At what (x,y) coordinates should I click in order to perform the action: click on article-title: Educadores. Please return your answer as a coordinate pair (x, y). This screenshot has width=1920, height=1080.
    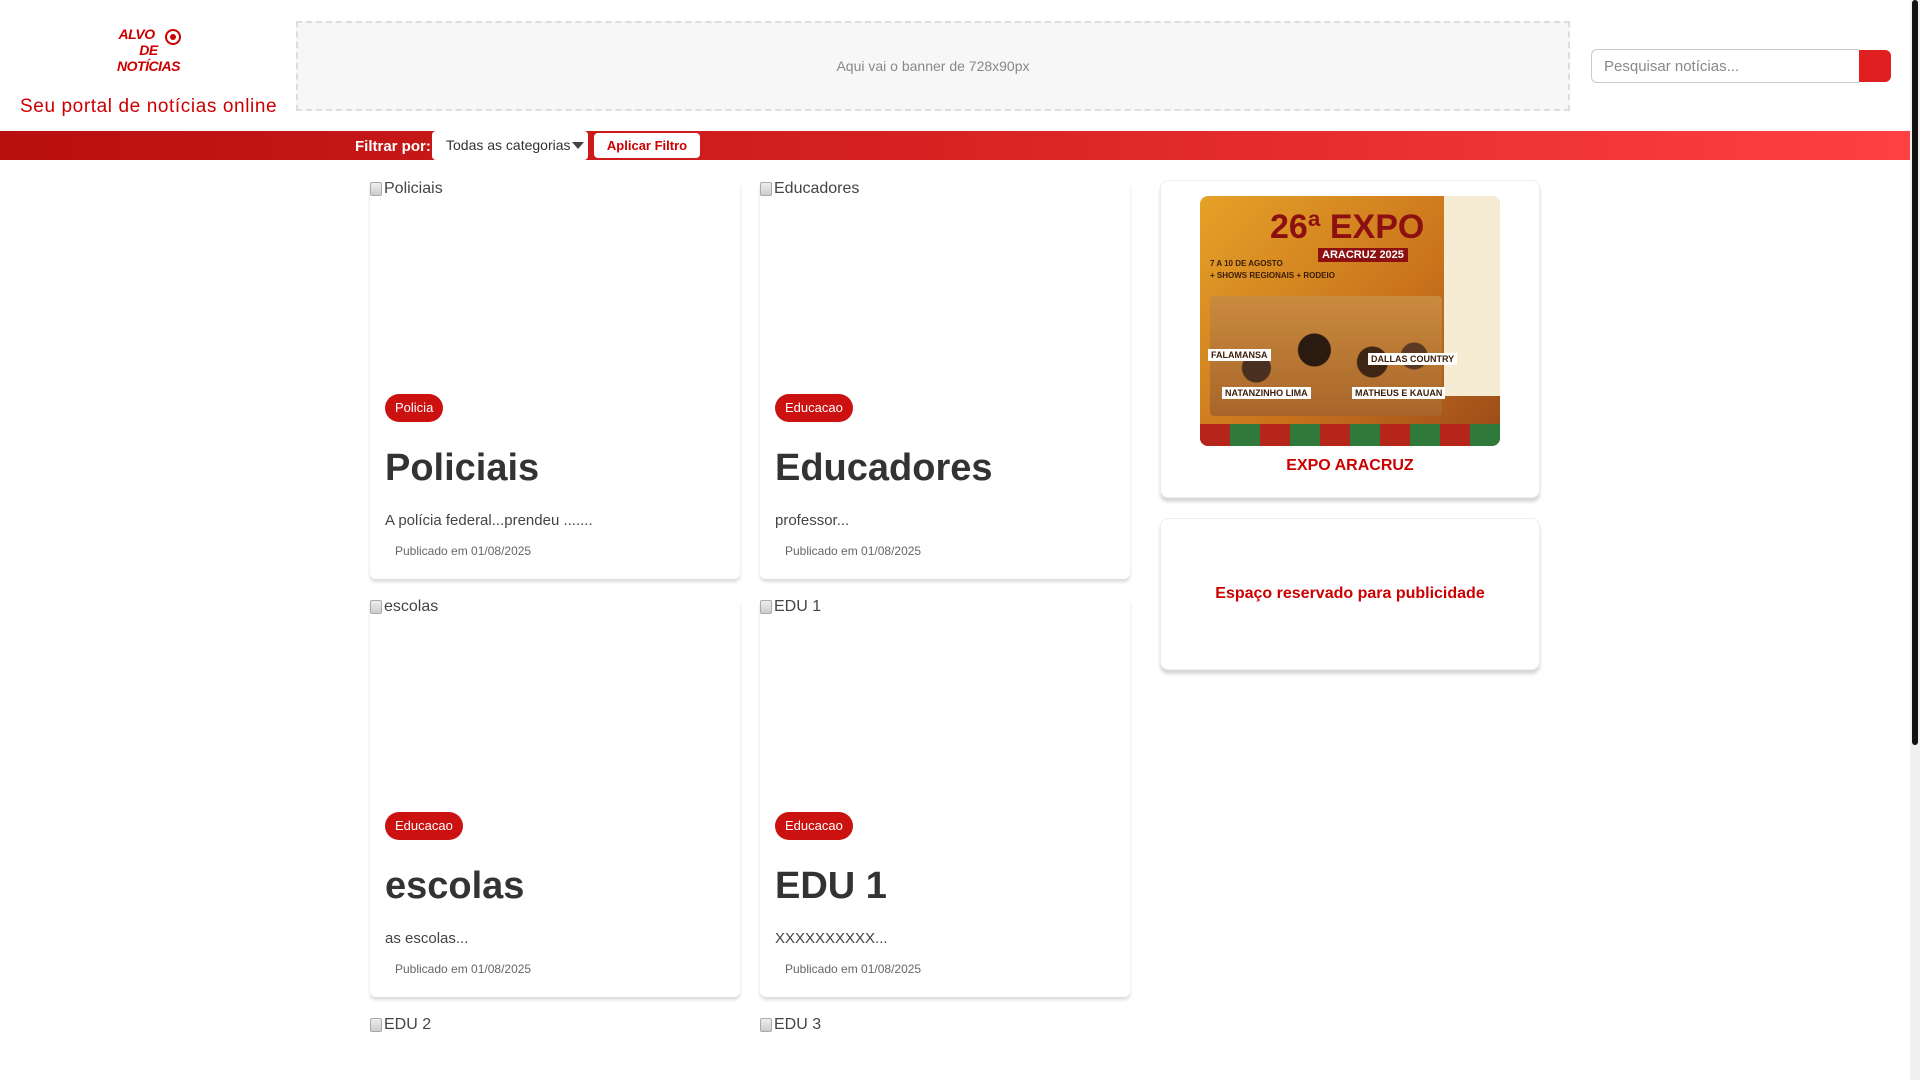
    Looking at the image, I should click on (884, 468).